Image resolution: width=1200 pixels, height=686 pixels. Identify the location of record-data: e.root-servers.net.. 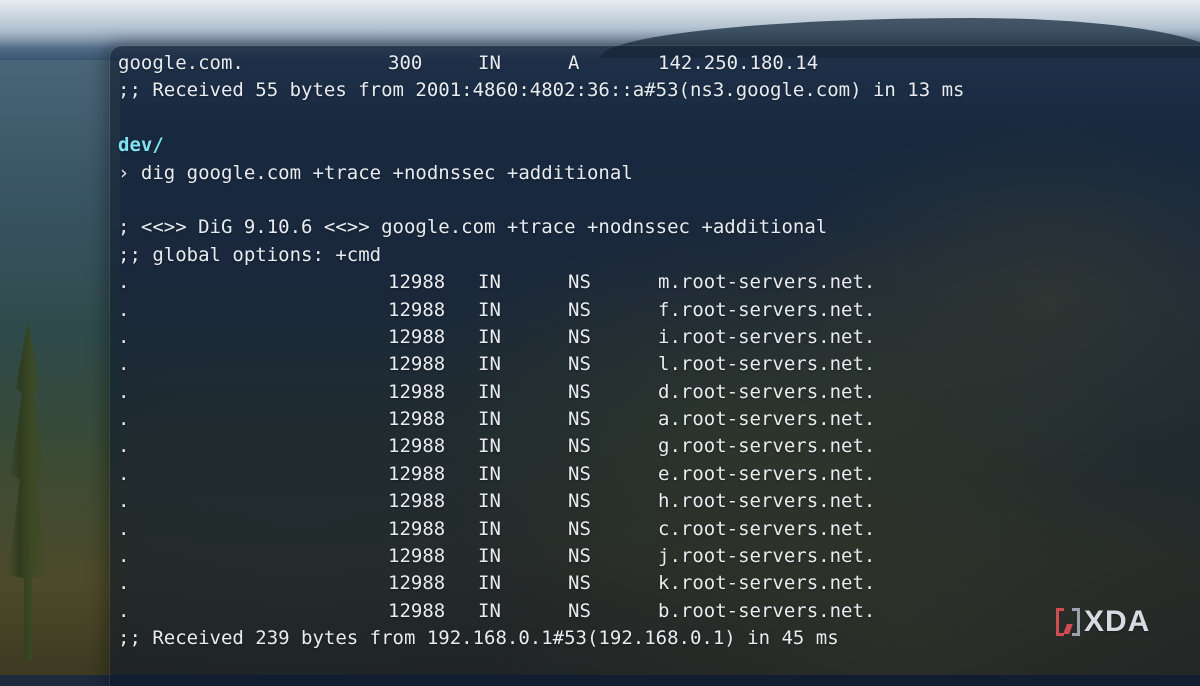
(767, 473).